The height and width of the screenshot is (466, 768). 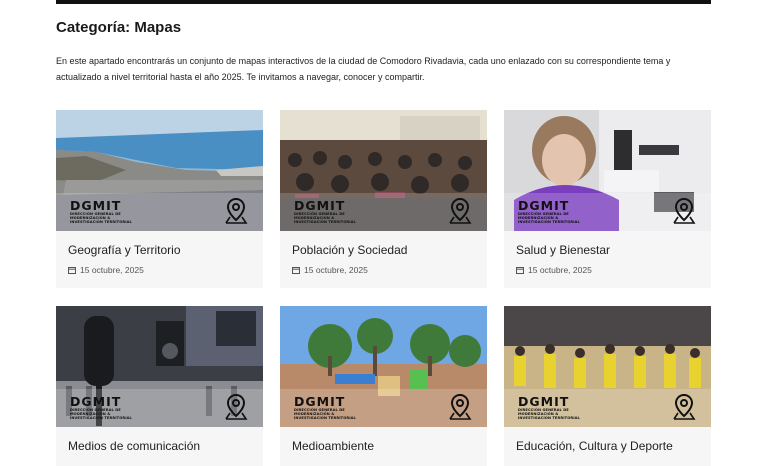 What do you see at coordinates (124, 250) in the screenshot?
I see `card-title: Geografía y Territorio` at bounding box center [124, 250].